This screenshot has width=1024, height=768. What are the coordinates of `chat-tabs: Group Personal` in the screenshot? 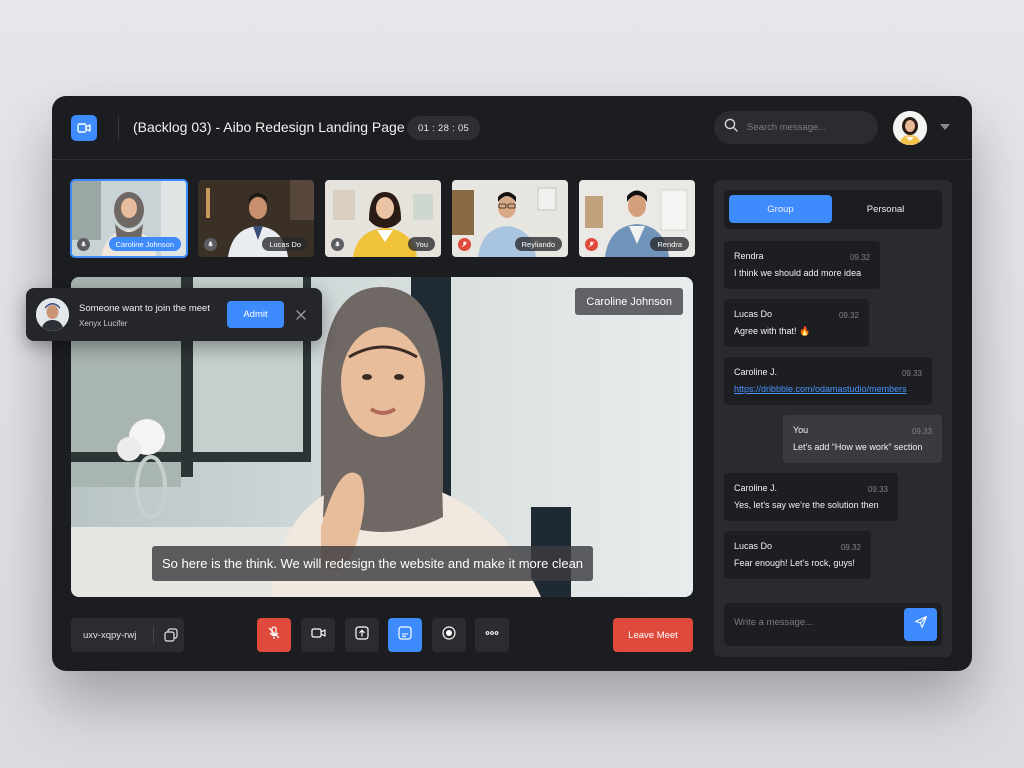 It's located at (833, 209).